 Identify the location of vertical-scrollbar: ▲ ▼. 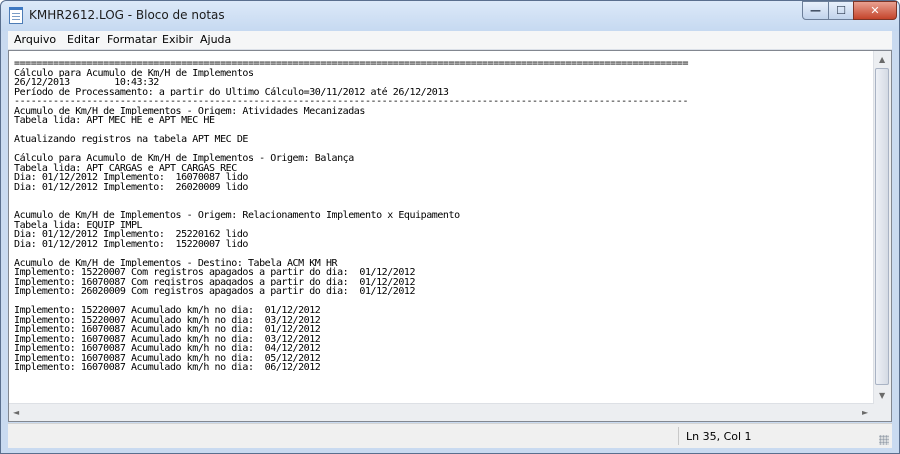
(882, 227).